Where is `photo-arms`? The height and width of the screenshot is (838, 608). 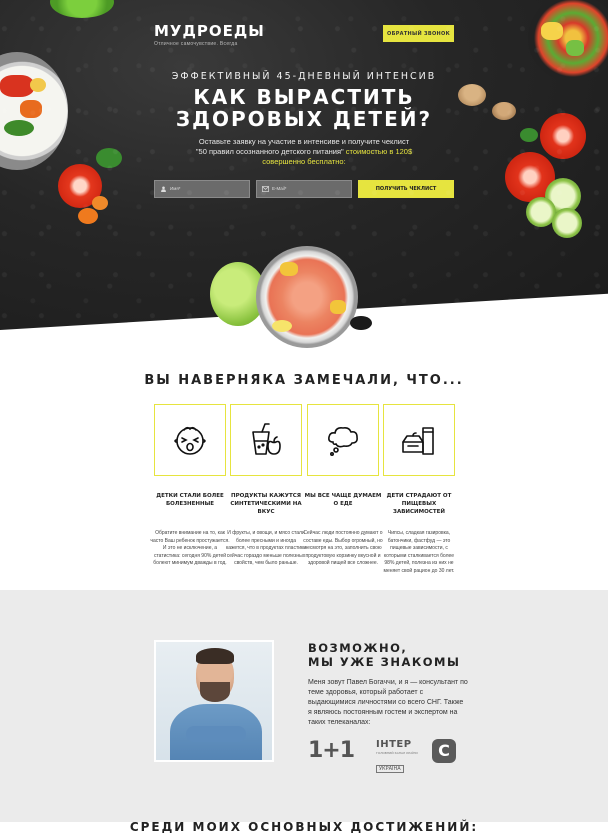
photo-arms is located at coordinates (216, 734).